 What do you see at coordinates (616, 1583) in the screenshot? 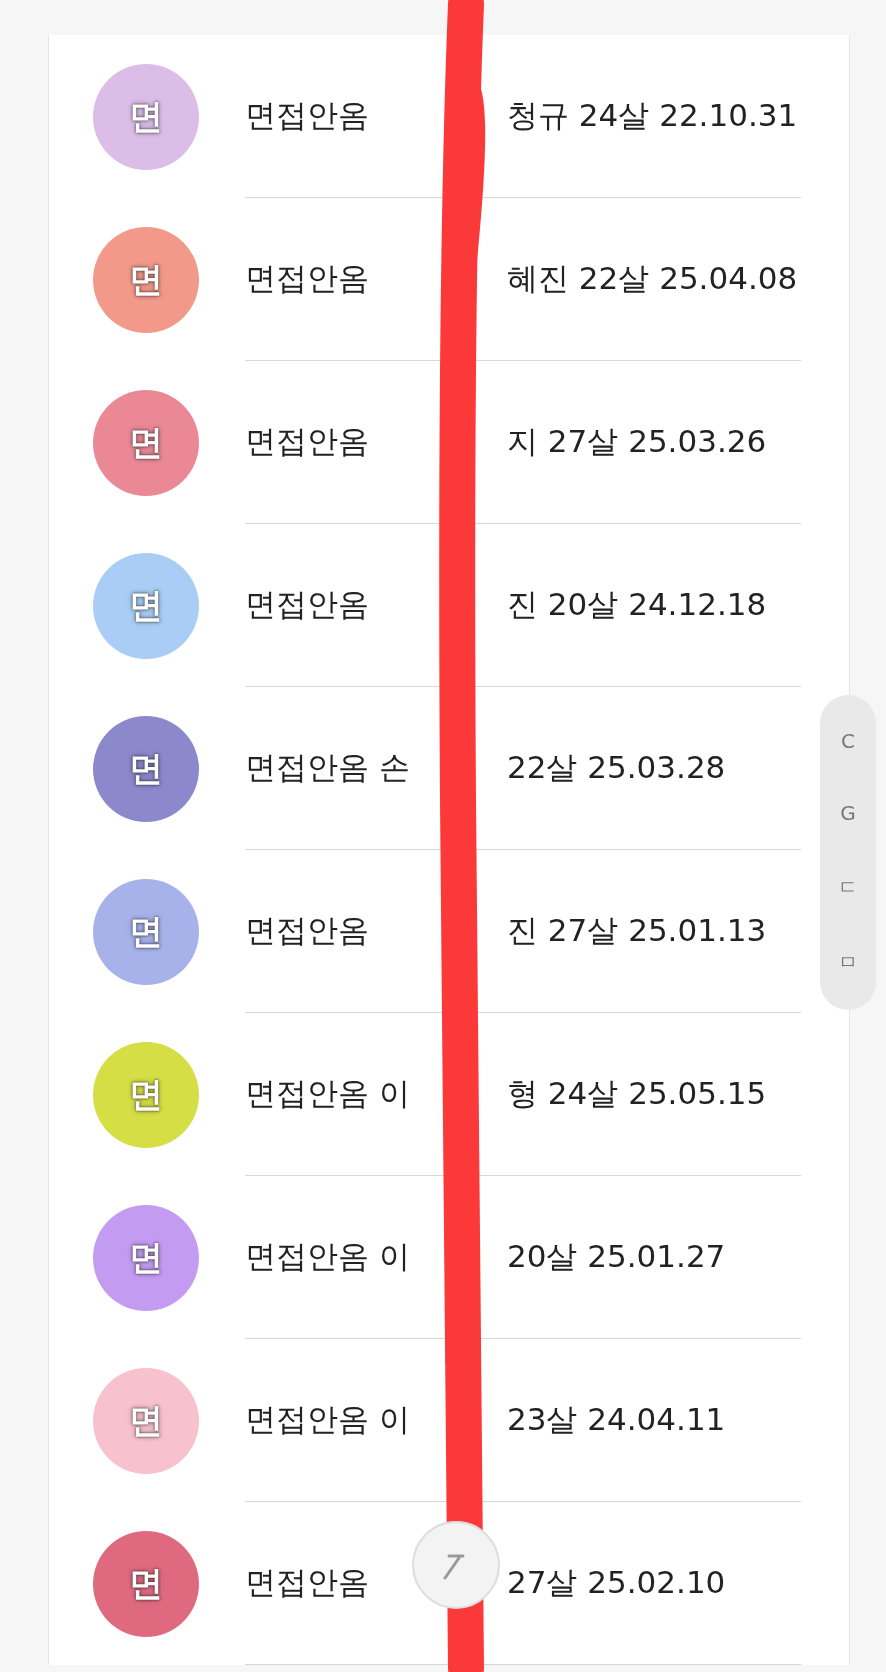
I see `contact-name: 27살 25.02.10` at bounding box center [616, 1583].